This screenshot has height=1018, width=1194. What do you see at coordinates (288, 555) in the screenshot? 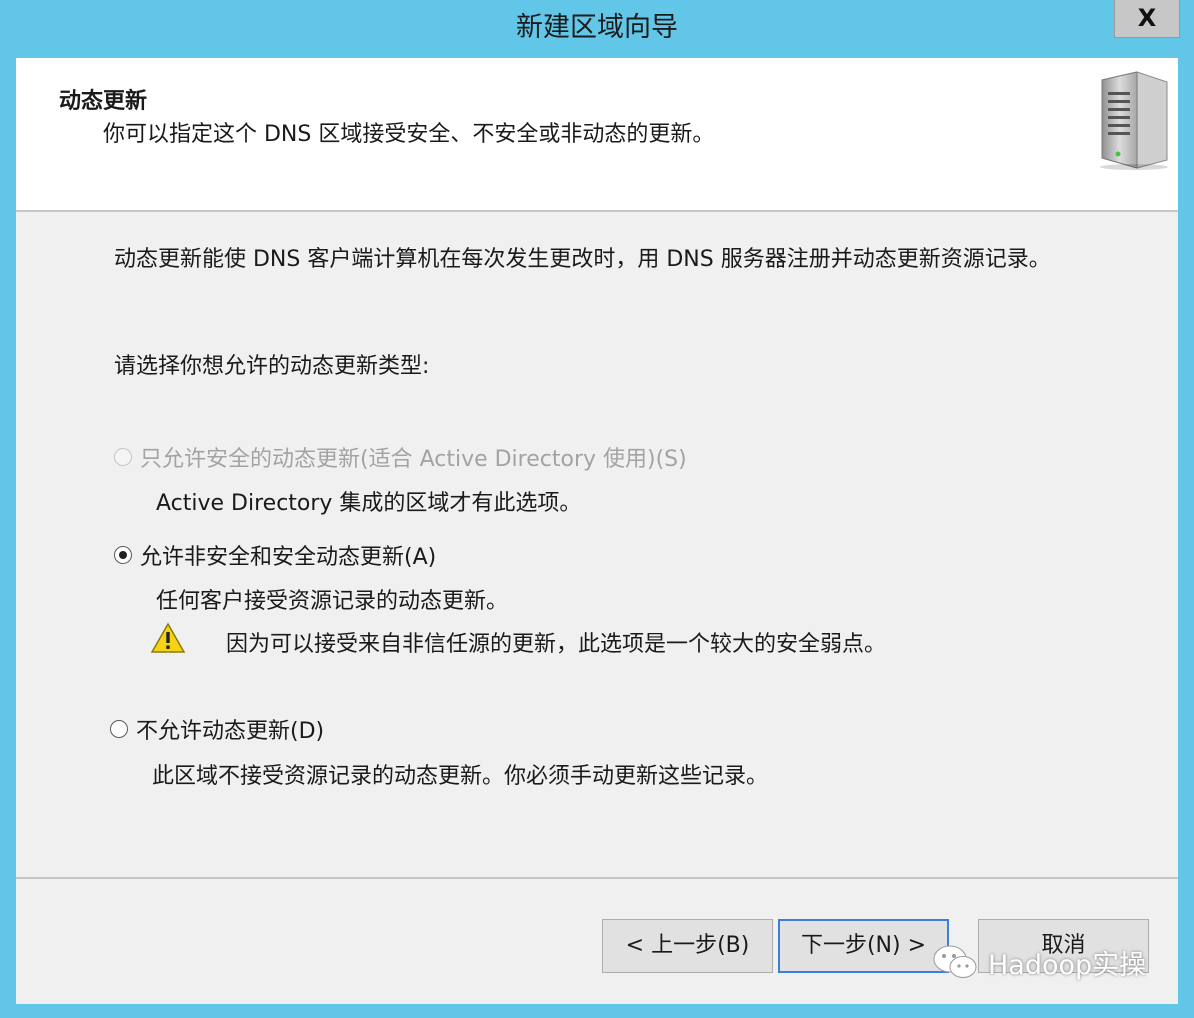
I see `option-nonsecure-and-secure-label: 允许非安全和安全动态更新(A)` at bounding box center [288, 555].